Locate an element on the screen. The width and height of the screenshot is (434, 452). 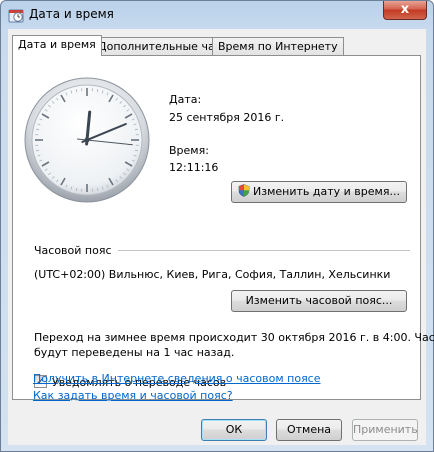
shield-icon is located at coordinates (244, 190).